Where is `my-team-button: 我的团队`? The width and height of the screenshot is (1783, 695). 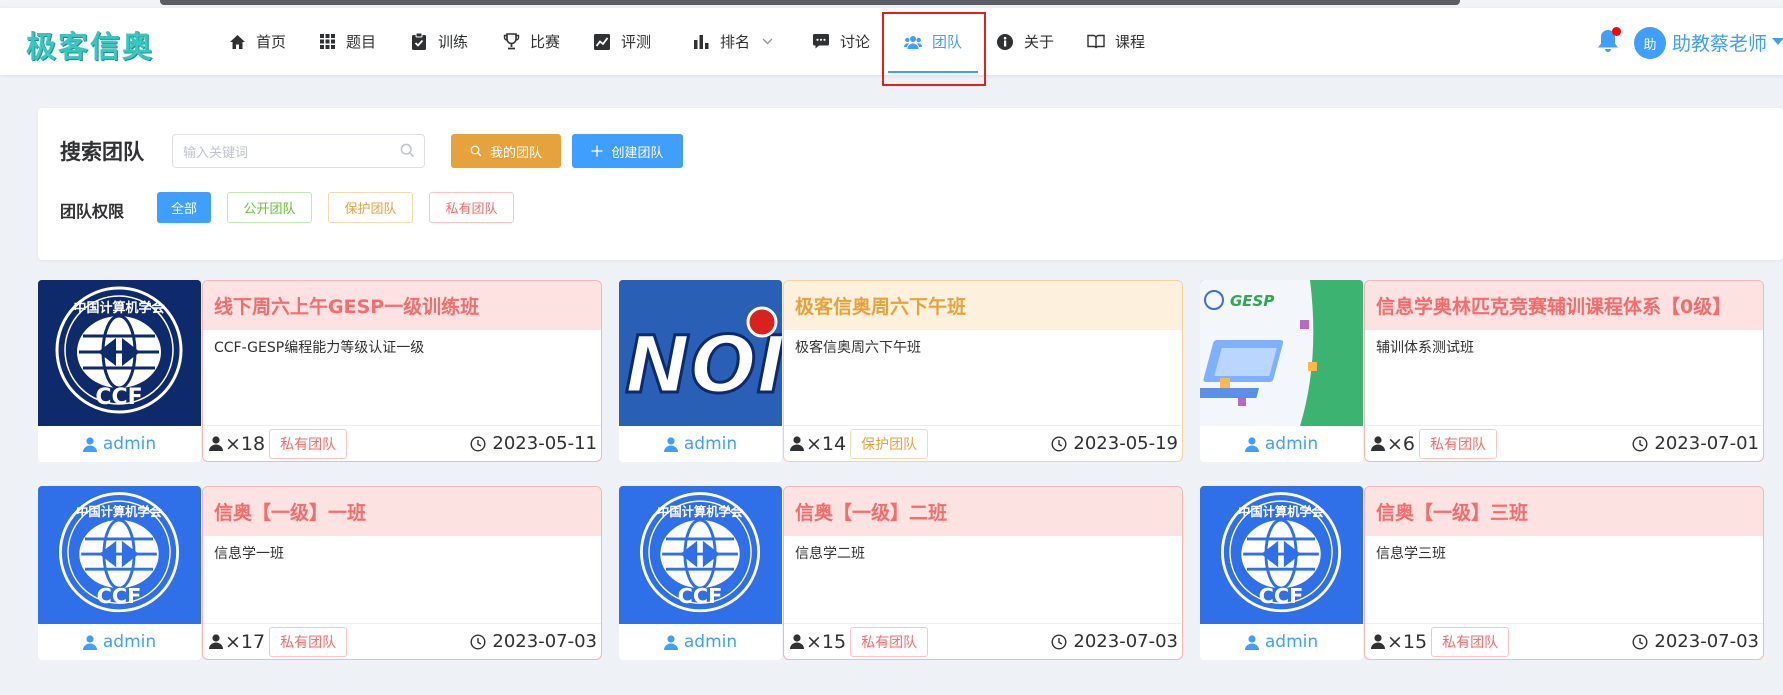
my-team-button: 我的团队 is located at coordinates (506, 151).